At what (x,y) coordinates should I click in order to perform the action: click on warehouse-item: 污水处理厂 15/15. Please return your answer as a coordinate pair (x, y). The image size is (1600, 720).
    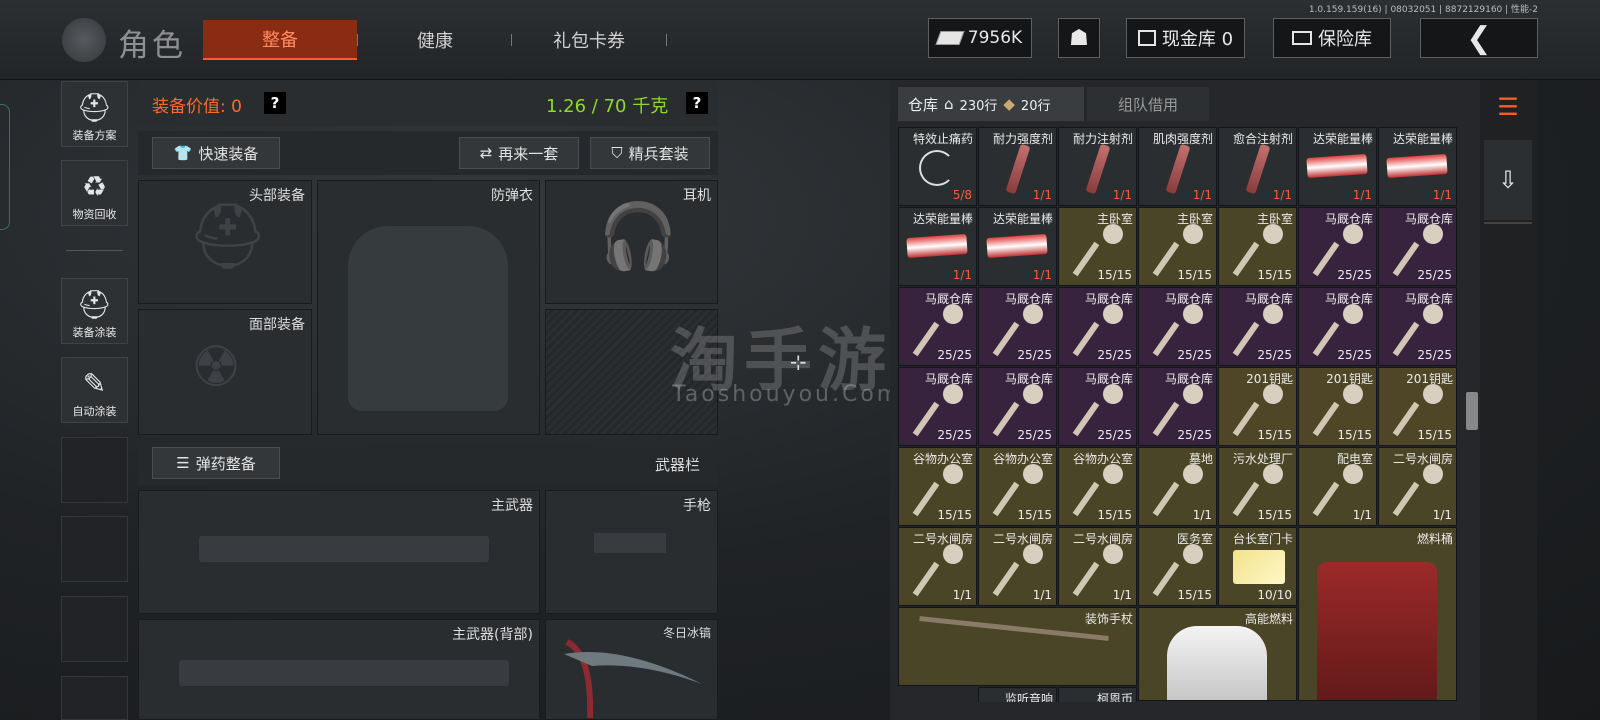
    Looking at the image, I should click on (1257, 486).